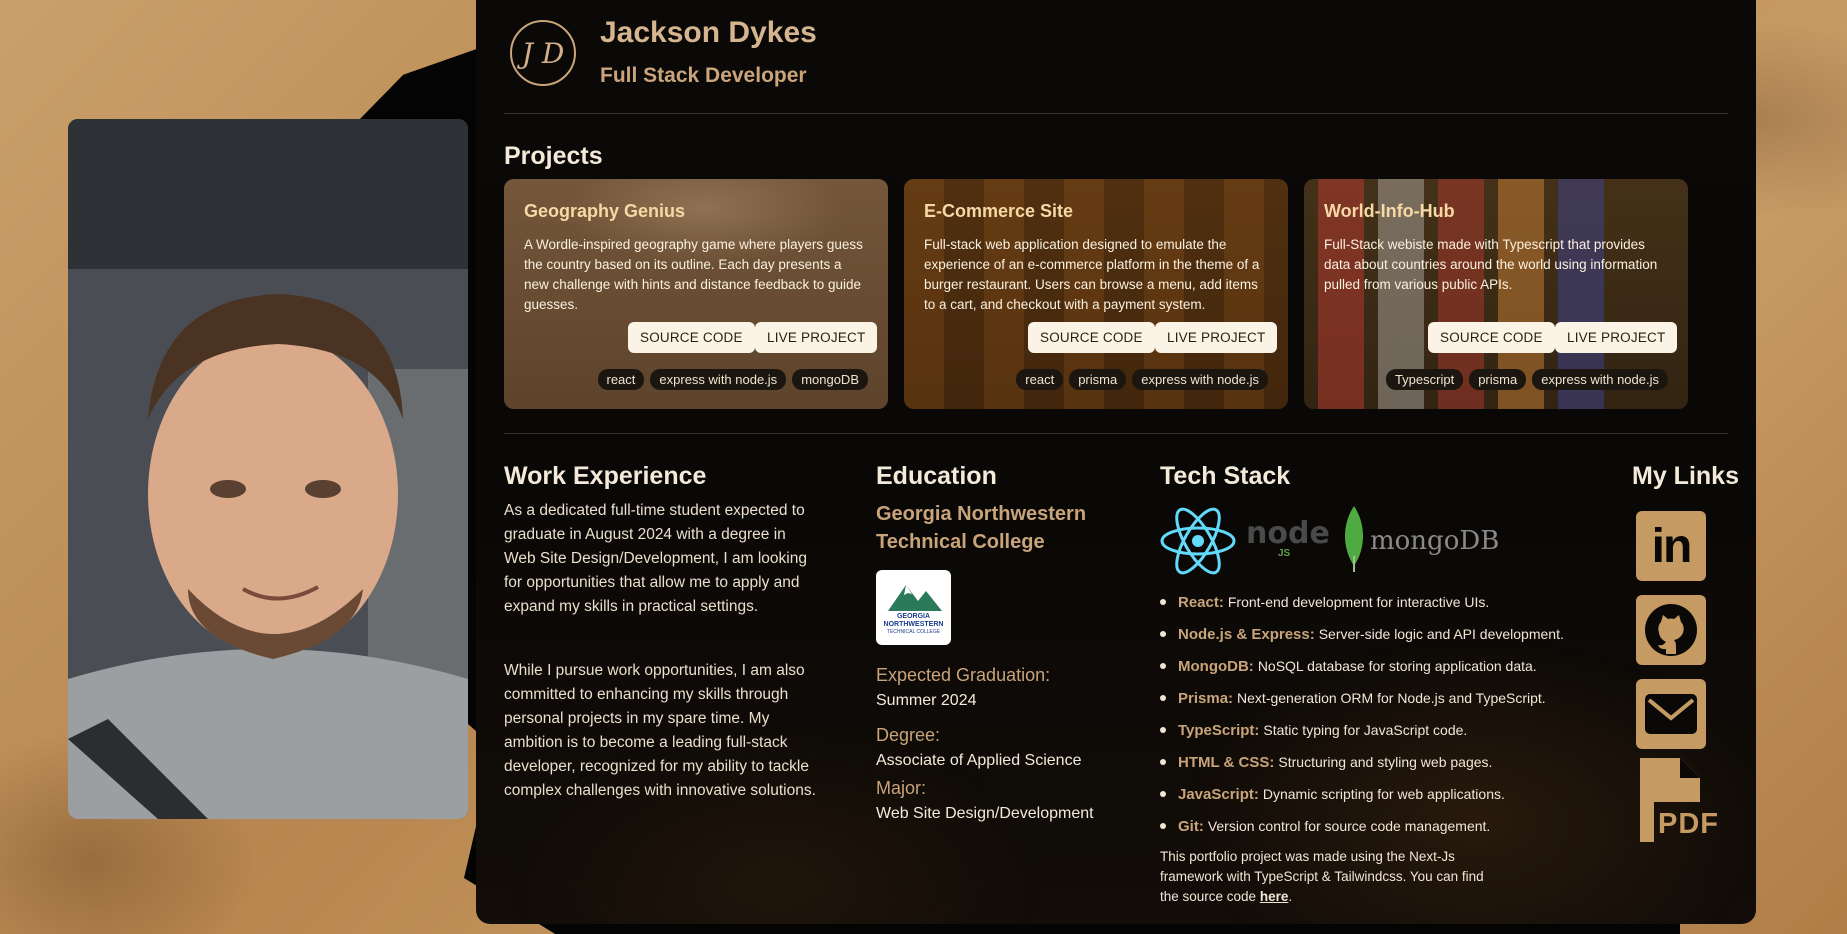  I want to click on mountain-icon, so click(914, 598).